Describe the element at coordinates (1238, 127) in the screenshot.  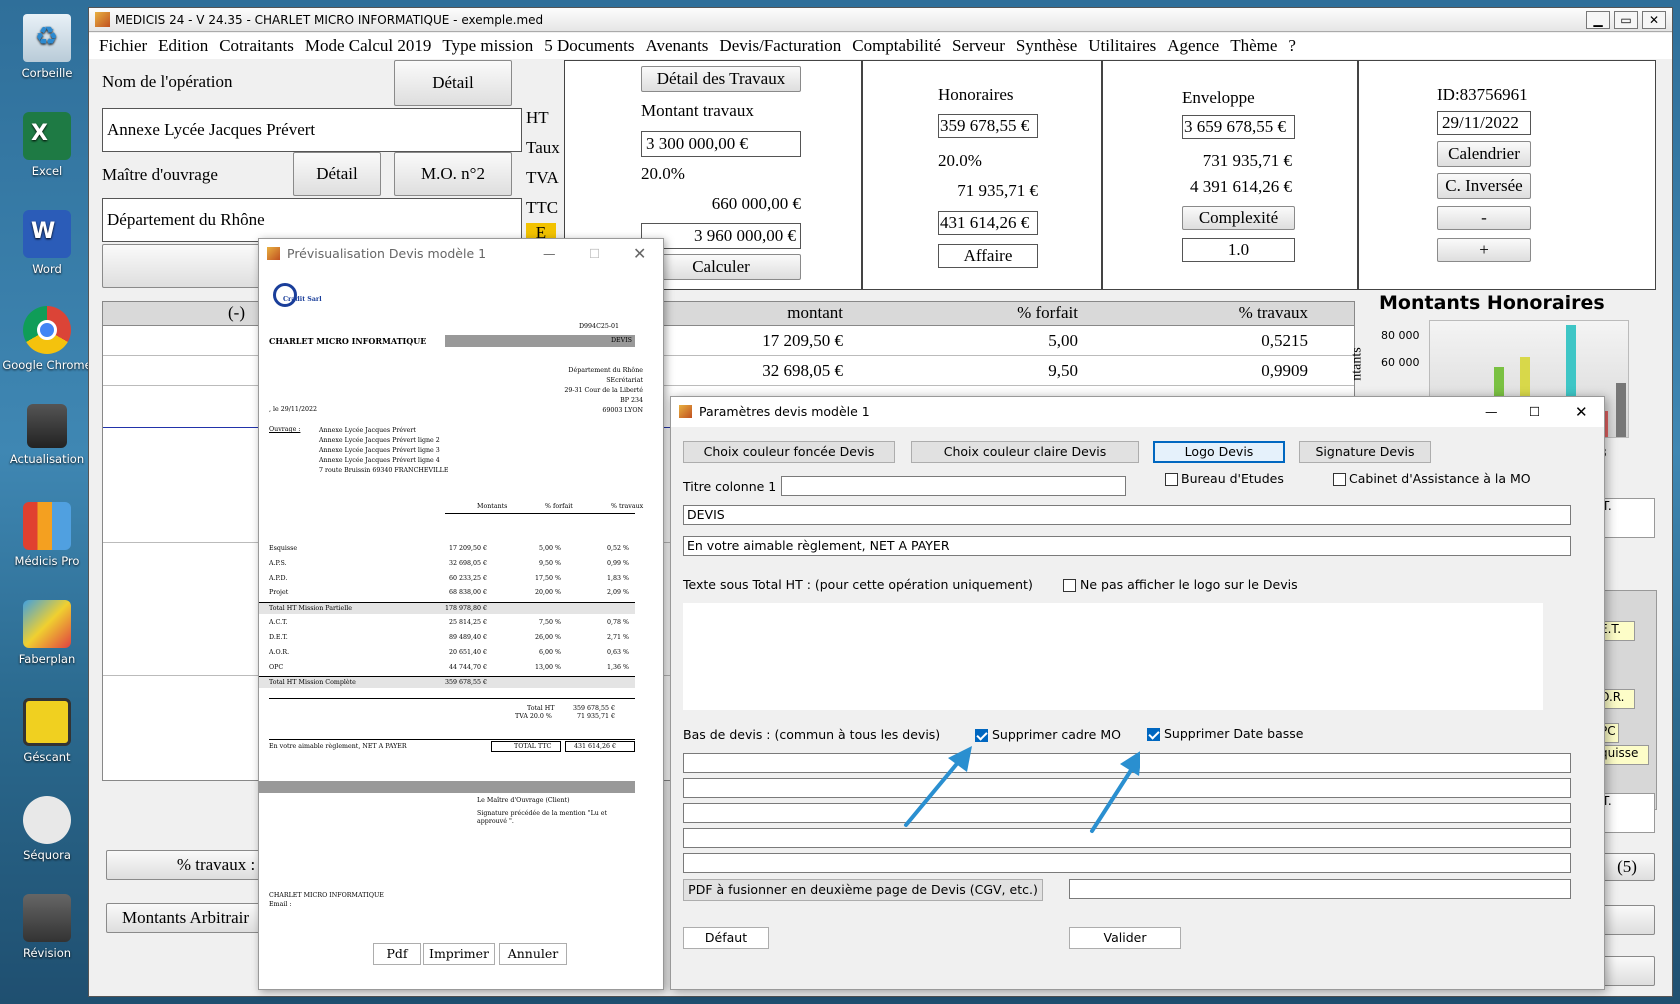
I see `enveloppe-ht-field: 3 659 678,55 €` at that location.